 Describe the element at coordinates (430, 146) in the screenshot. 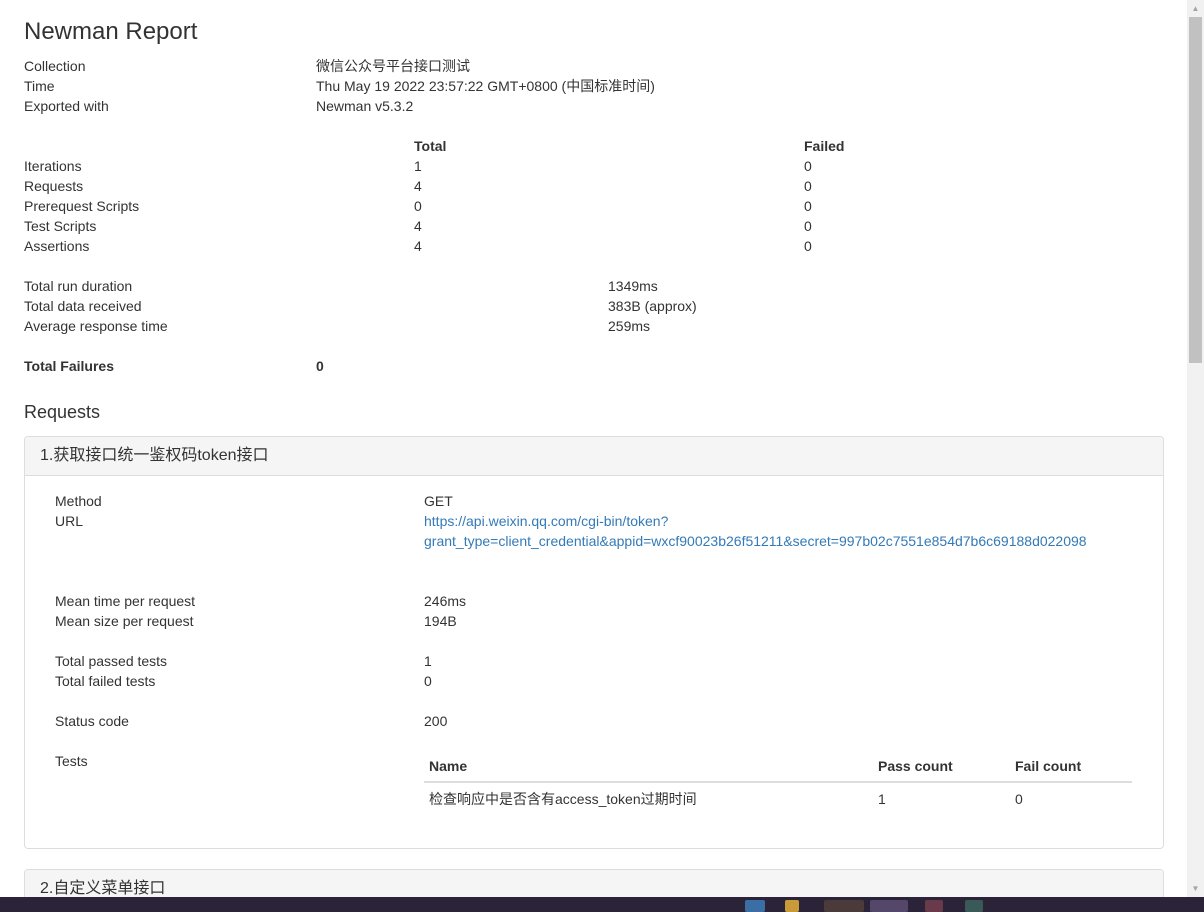

I see `summary-total-header: Total` at that location.